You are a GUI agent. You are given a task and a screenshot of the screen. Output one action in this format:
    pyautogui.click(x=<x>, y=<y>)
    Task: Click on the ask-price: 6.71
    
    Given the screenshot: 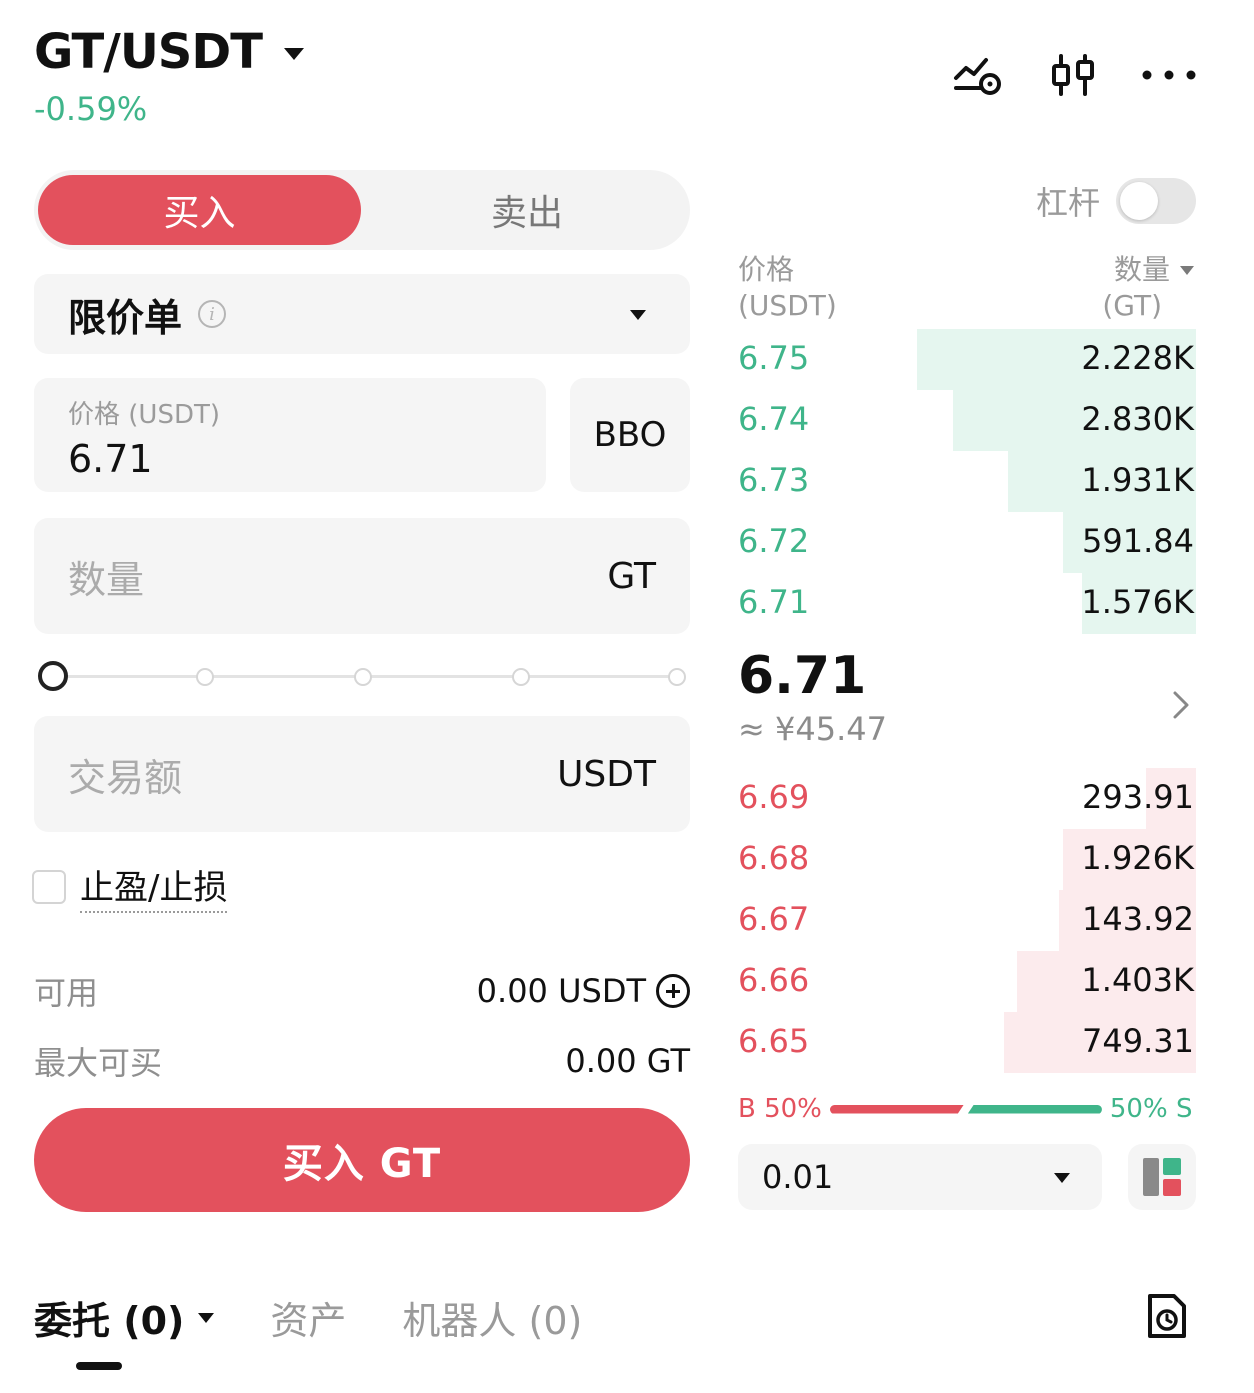 What is the action you would take?
    pyautogui.click(x=774, y=602)
    